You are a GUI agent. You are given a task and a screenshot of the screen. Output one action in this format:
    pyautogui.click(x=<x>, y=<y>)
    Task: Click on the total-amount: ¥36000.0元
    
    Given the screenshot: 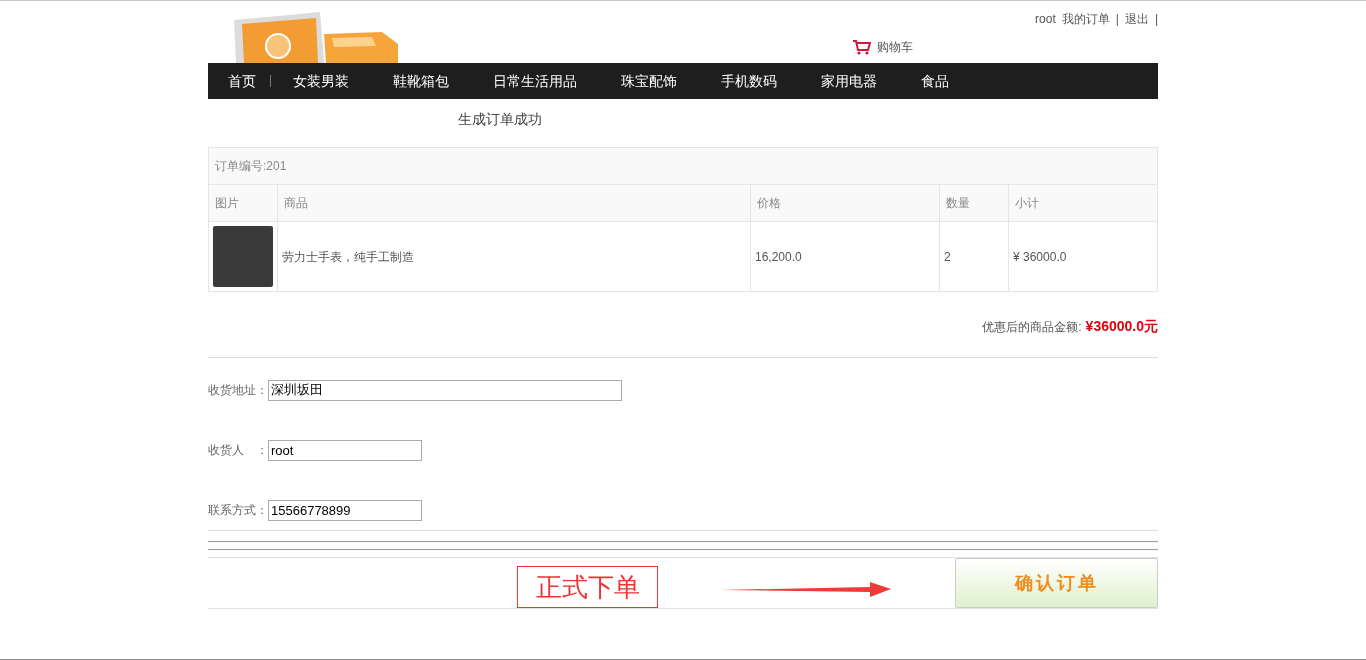 What is the action you would take?
    pyautogui.click(x=1121, y=326)
    